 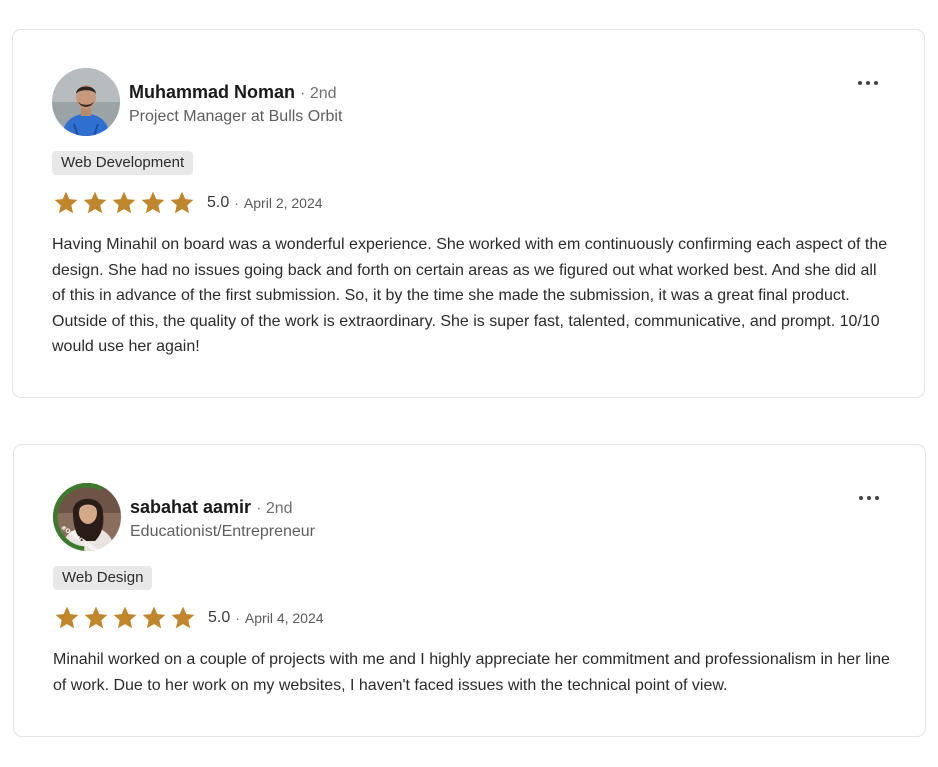 I want to click on rating-row: 5.0 · April 4, 2024, so click(x=189, y=618).